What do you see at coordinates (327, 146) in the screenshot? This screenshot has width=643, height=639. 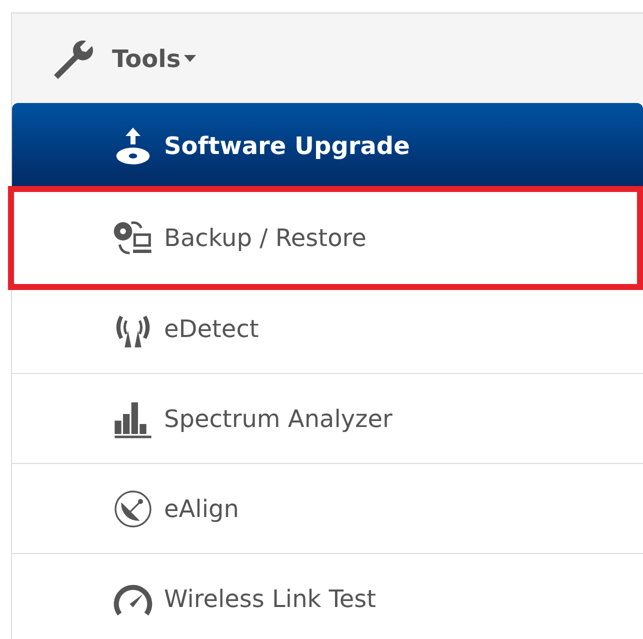 I see `menu-item: Software Upgrade` at bounding box center [327, 146].